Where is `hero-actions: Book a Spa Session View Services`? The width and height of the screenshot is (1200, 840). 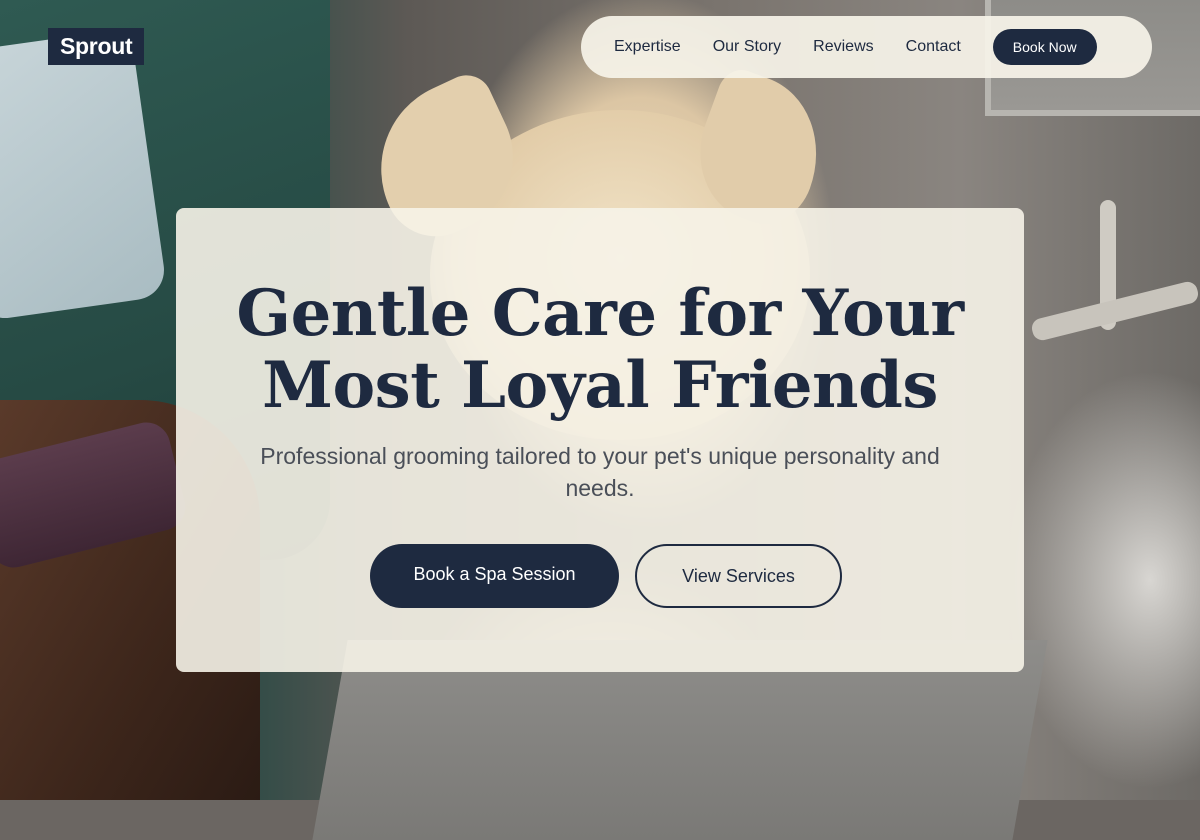
hero-actions: Book a Spa Session View Services is located at coordinates (600, 576).